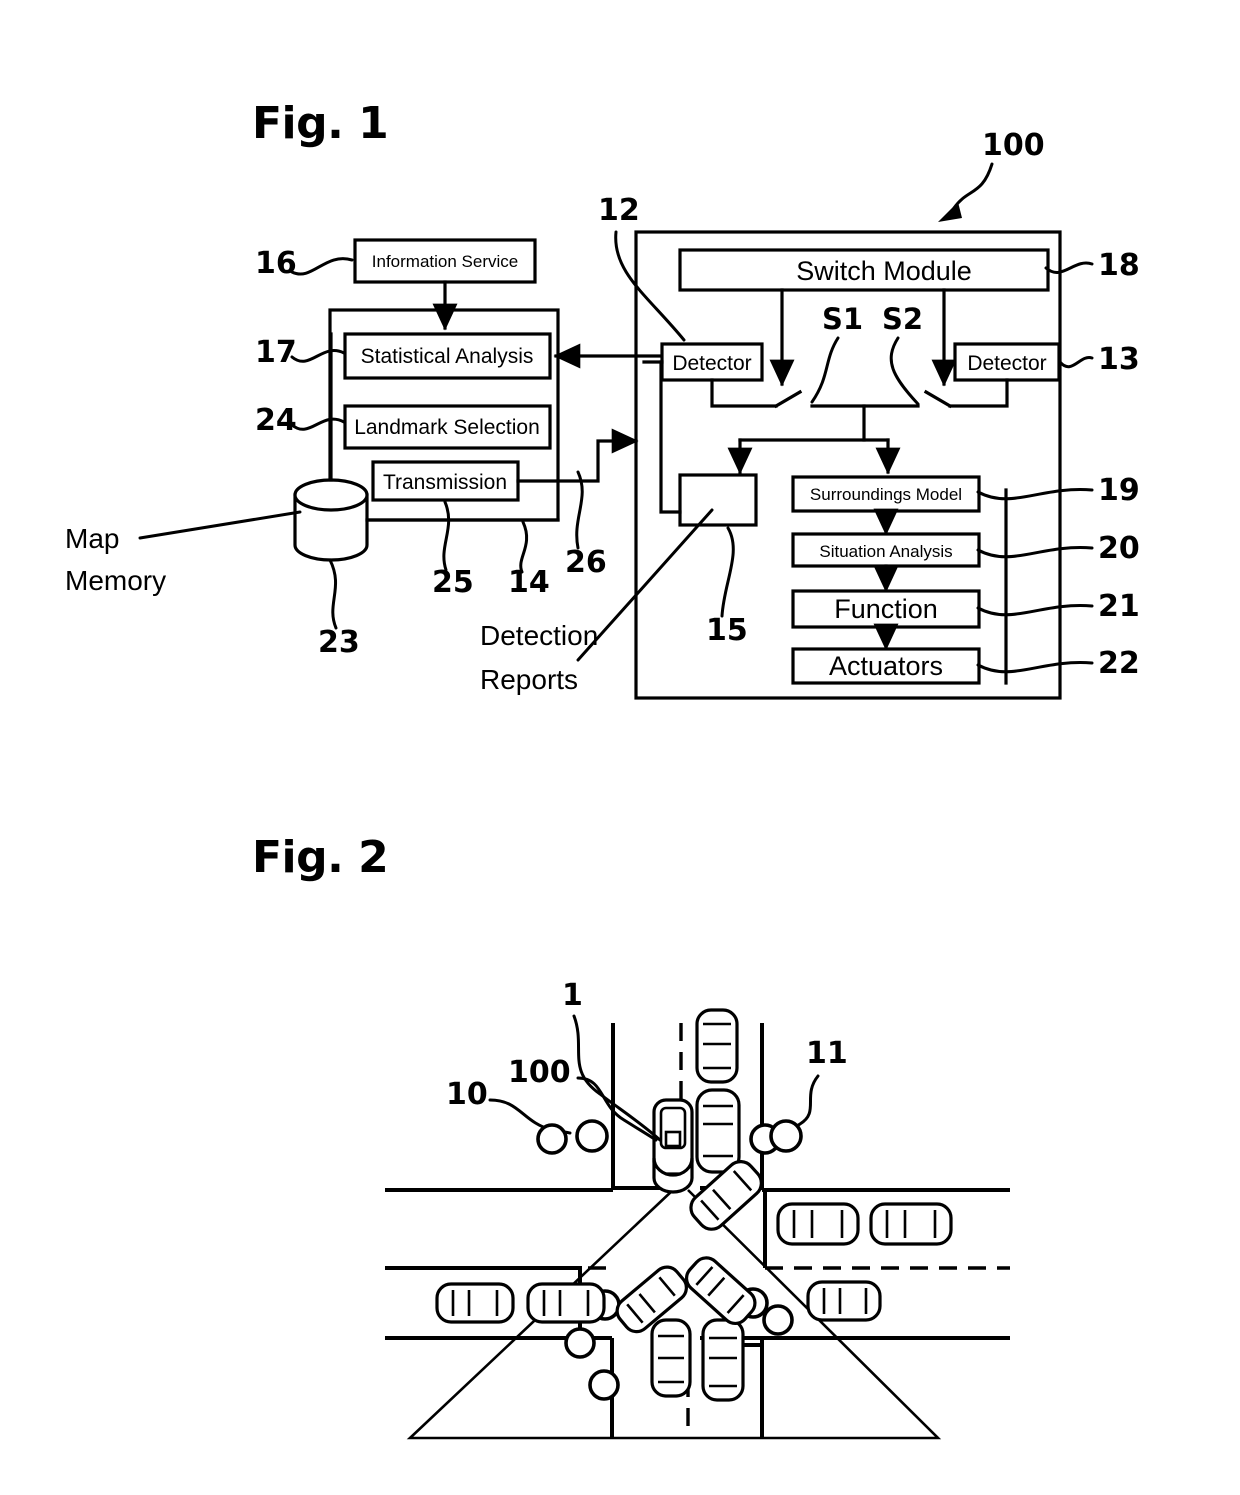  What do you see at coordinates (744, 393) in the screenshot?
I see `wire-detector-left-to-switch` at bounding box center [744, 393].